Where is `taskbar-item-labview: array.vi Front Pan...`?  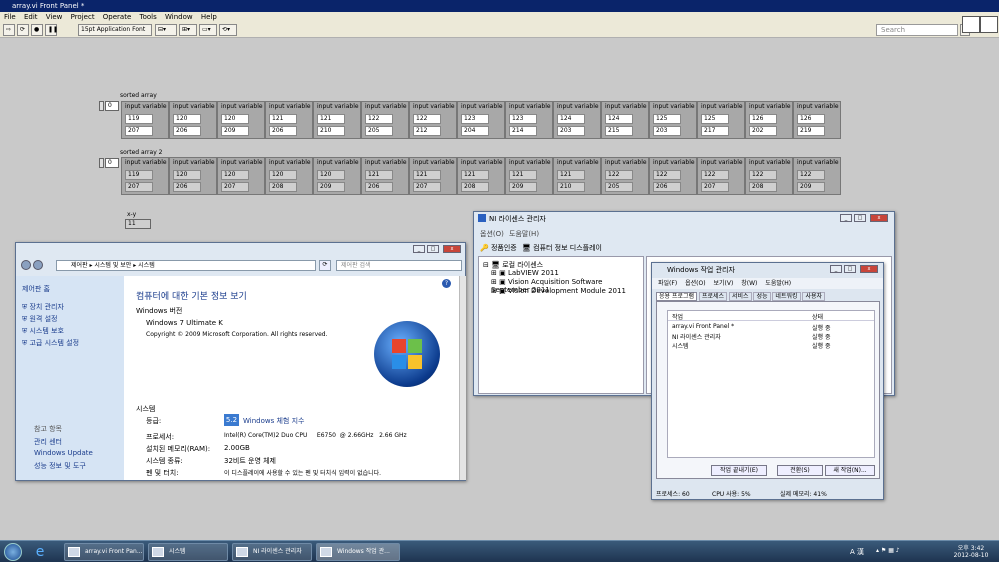 taskbar-item-labview: array.vi Front Pan... is located at coordinates (104, 552).